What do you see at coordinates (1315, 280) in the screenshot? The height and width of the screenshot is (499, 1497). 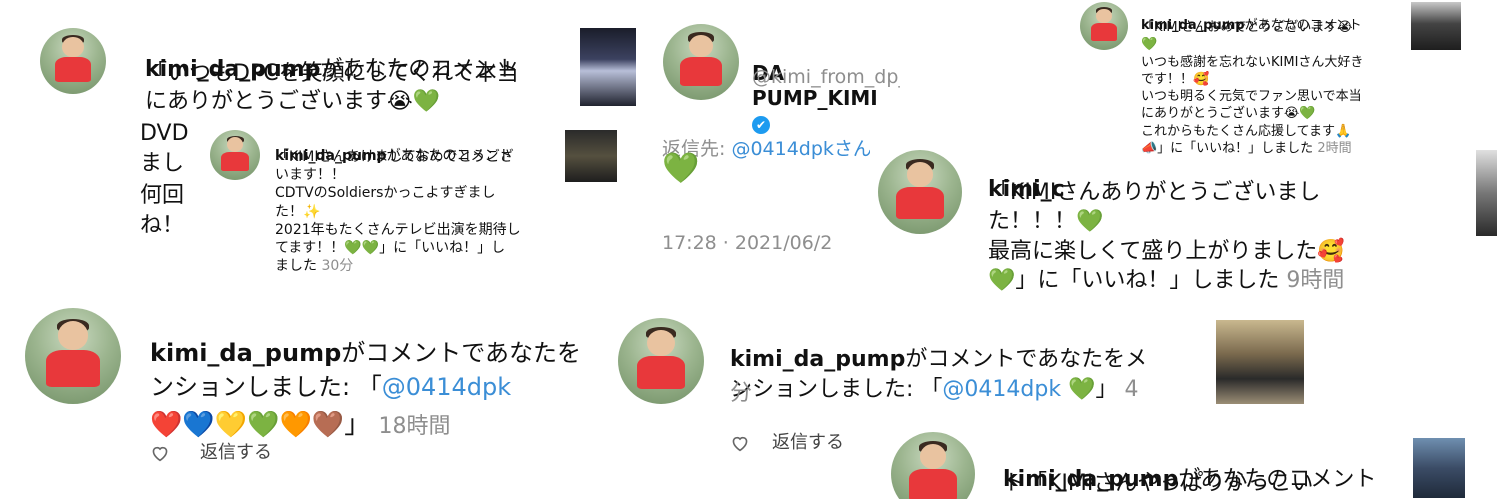 I see `timestamp: 9時間` at bounding box center [1315, 280].